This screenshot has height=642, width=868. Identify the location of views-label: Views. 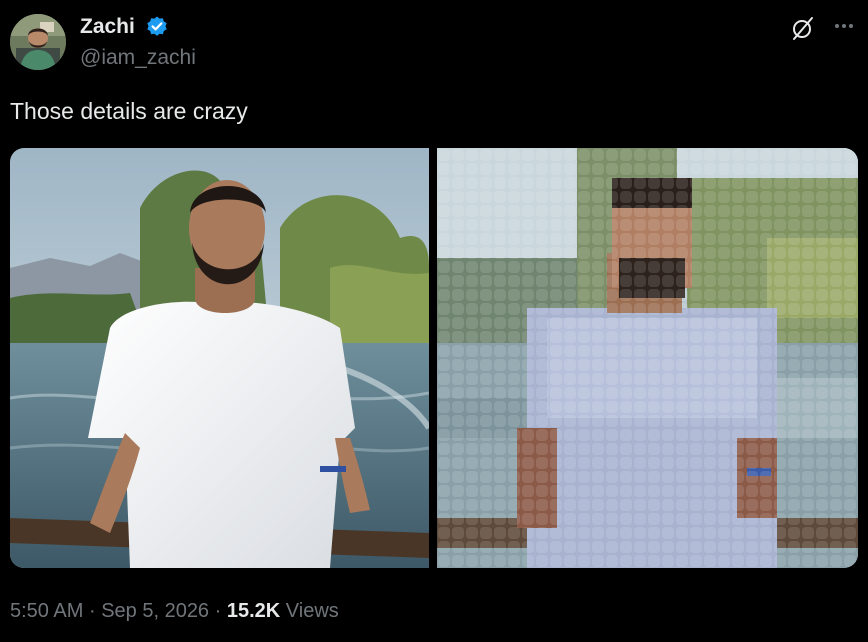
(312, 611).